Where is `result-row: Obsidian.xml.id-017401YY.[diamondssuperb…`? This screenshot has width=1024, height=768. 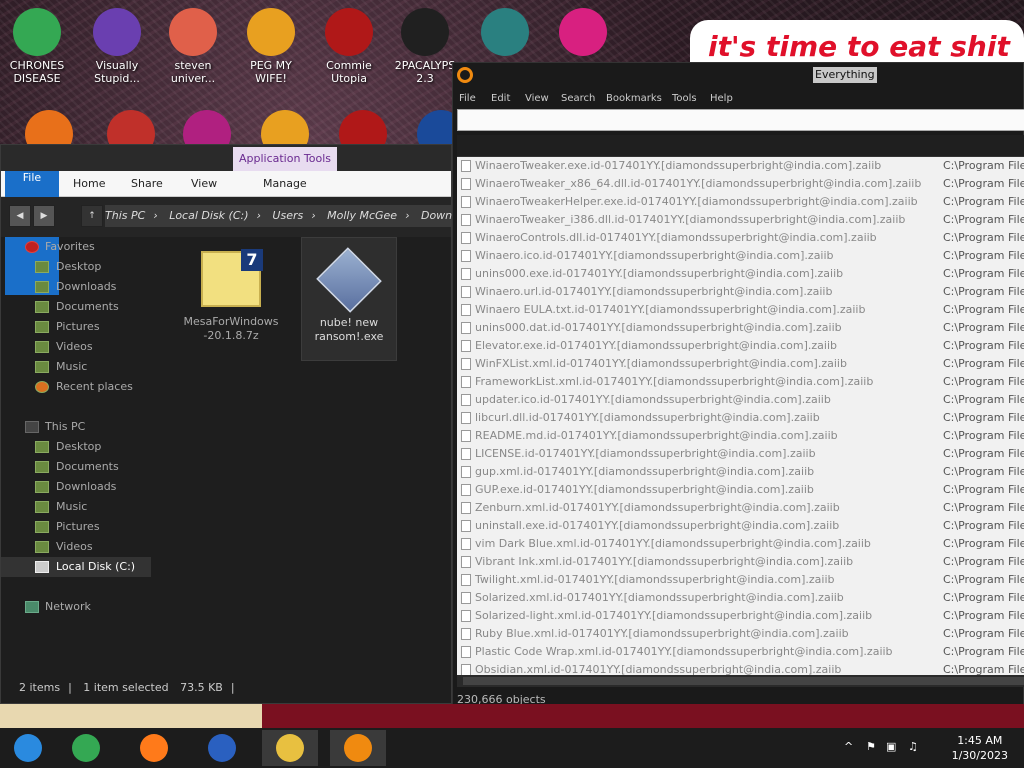 result-row: Obsidian.xml.id-017401YY.[diamondssuperb… is located at coordinates (740, 668).